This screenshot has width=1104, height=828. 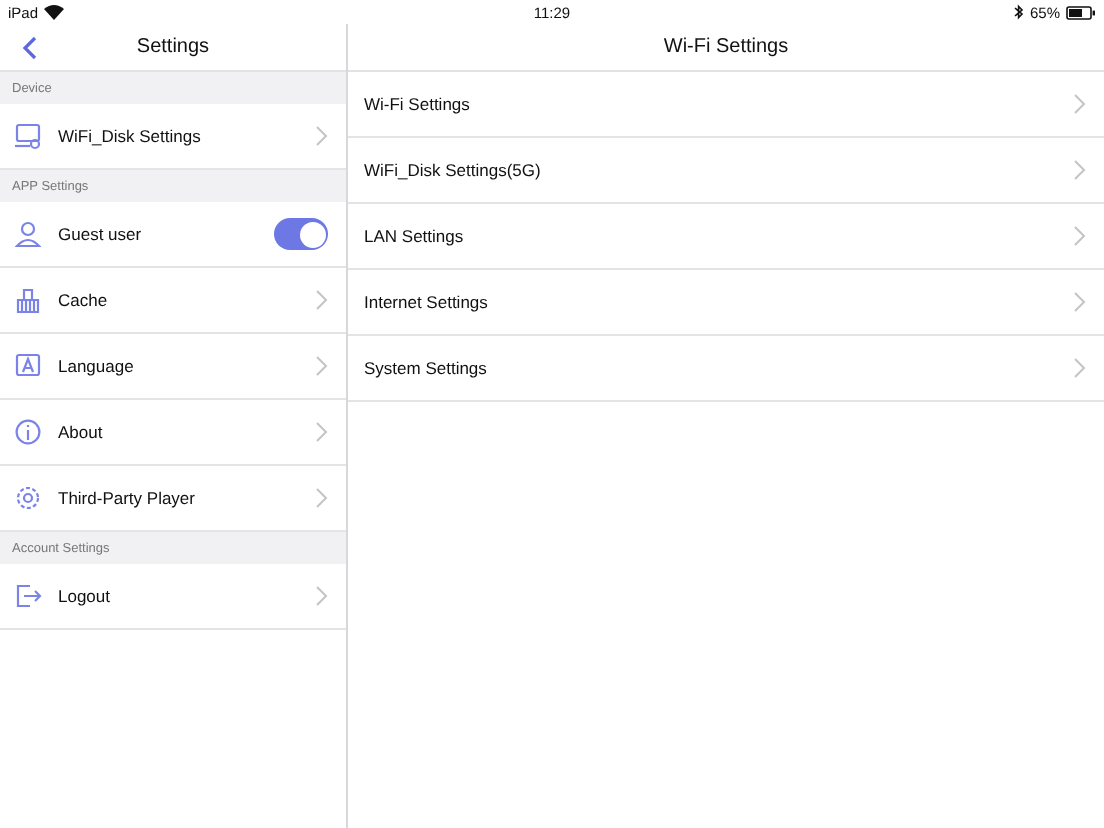 What do you see at coordinates (28, 366) in the screenshot?
I see `letter-a-icon` at bounding box center [28, 366].